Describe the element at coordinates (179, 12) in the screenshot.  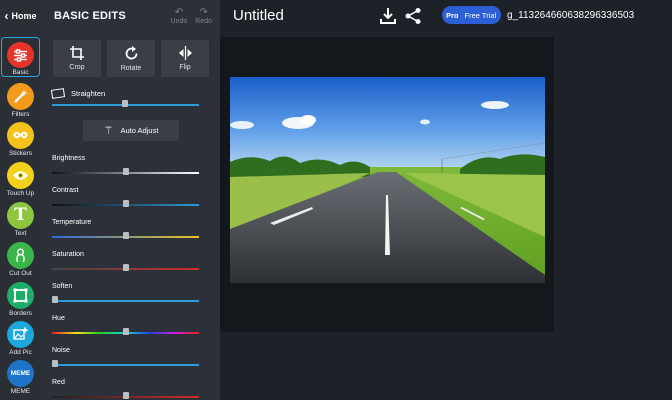
I see `undo-icon: ↶` at that location.